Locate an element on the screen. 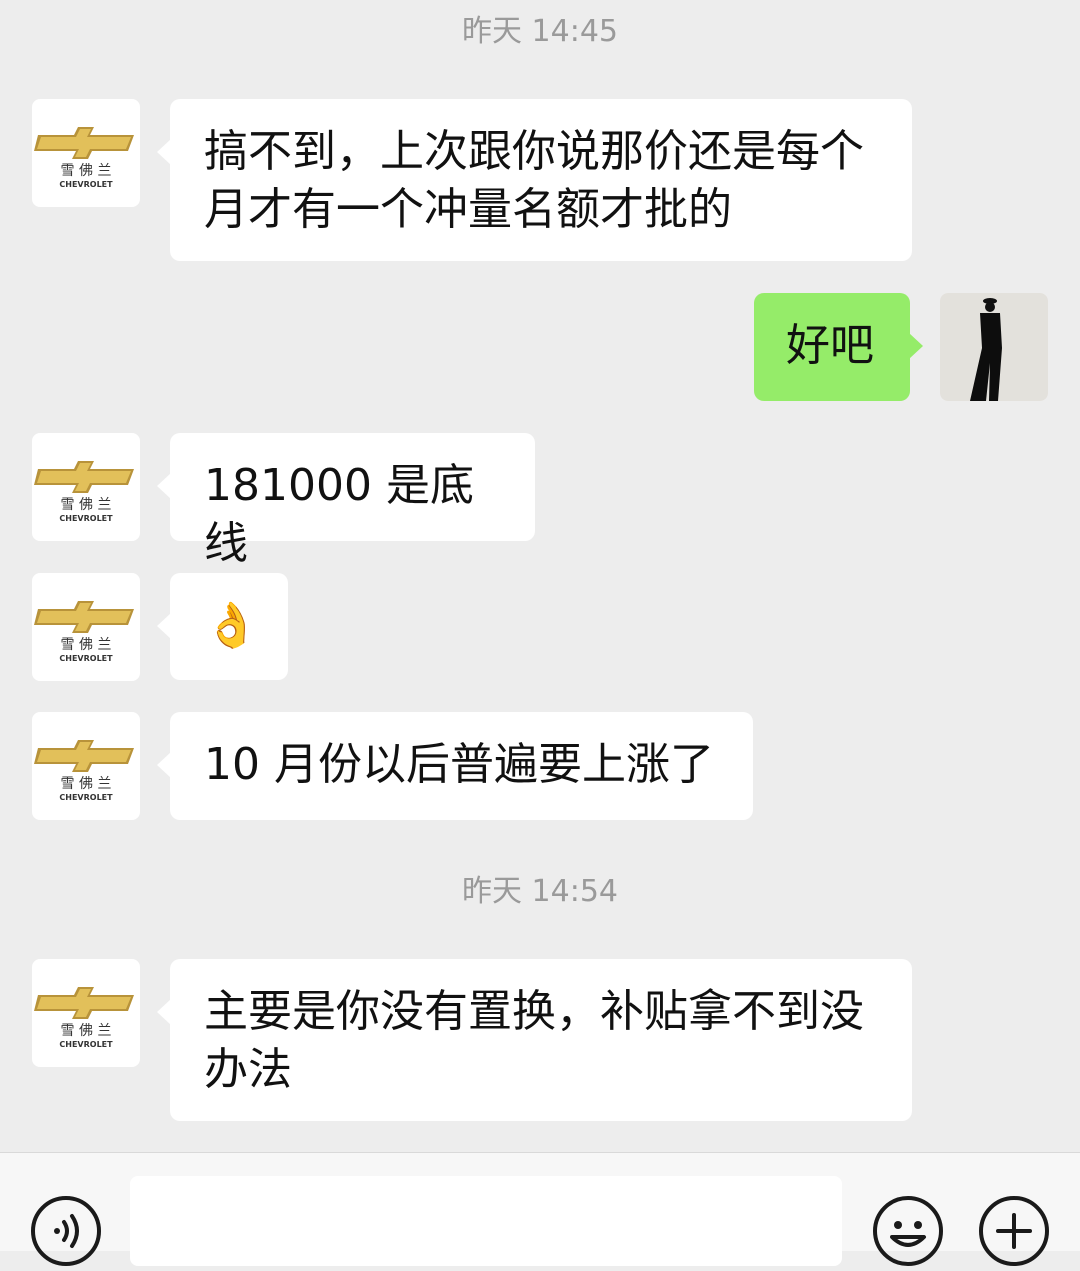 The height and width of the screenshot is (1271, 1080). message-text: 181000 是底线 is located at coordinates (339, 514).